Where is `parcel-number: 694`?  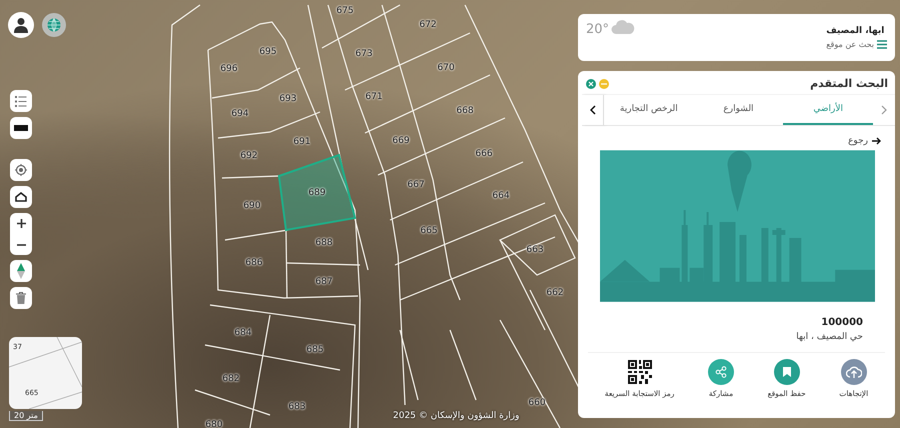 parcel-number: 694 is located at coordinates (240, 114).